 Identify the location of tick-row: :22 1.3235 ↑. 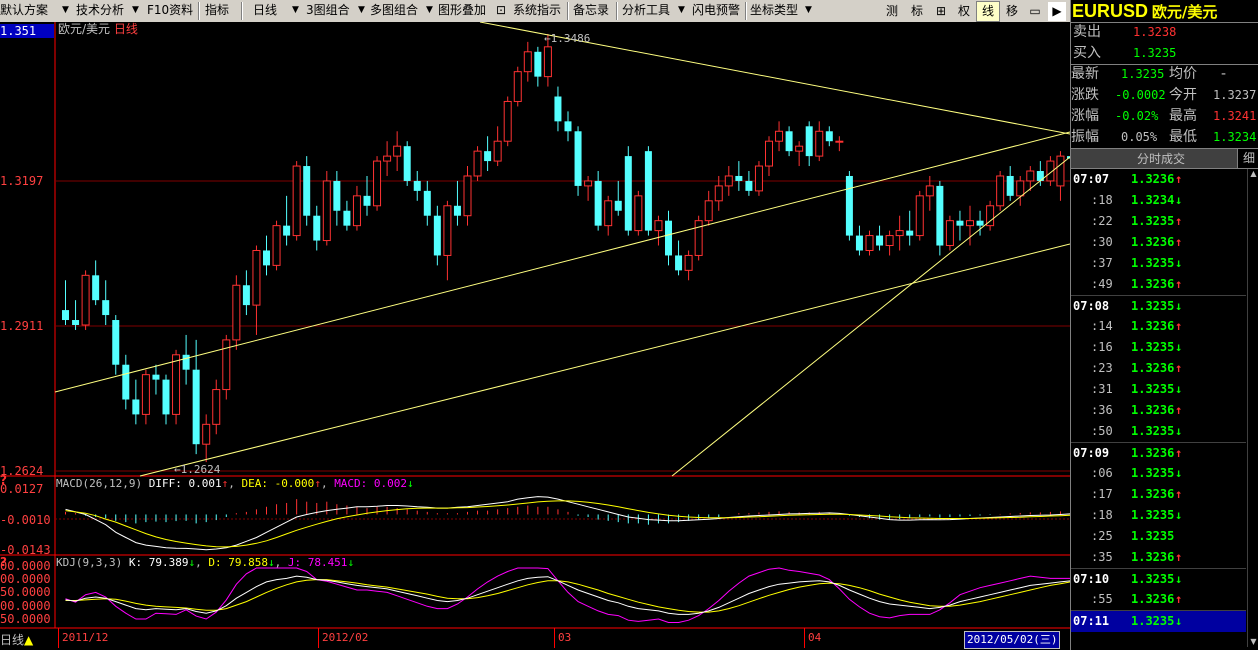
(1158, 221).